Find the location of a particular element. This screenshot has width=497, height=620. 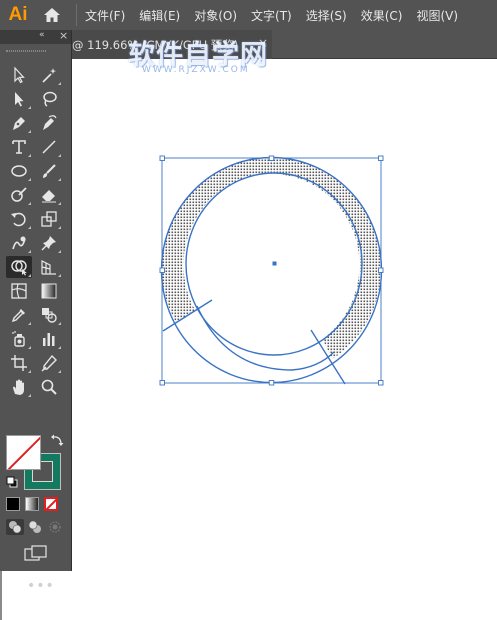

hand-icon is located at coordinates (18, 387).